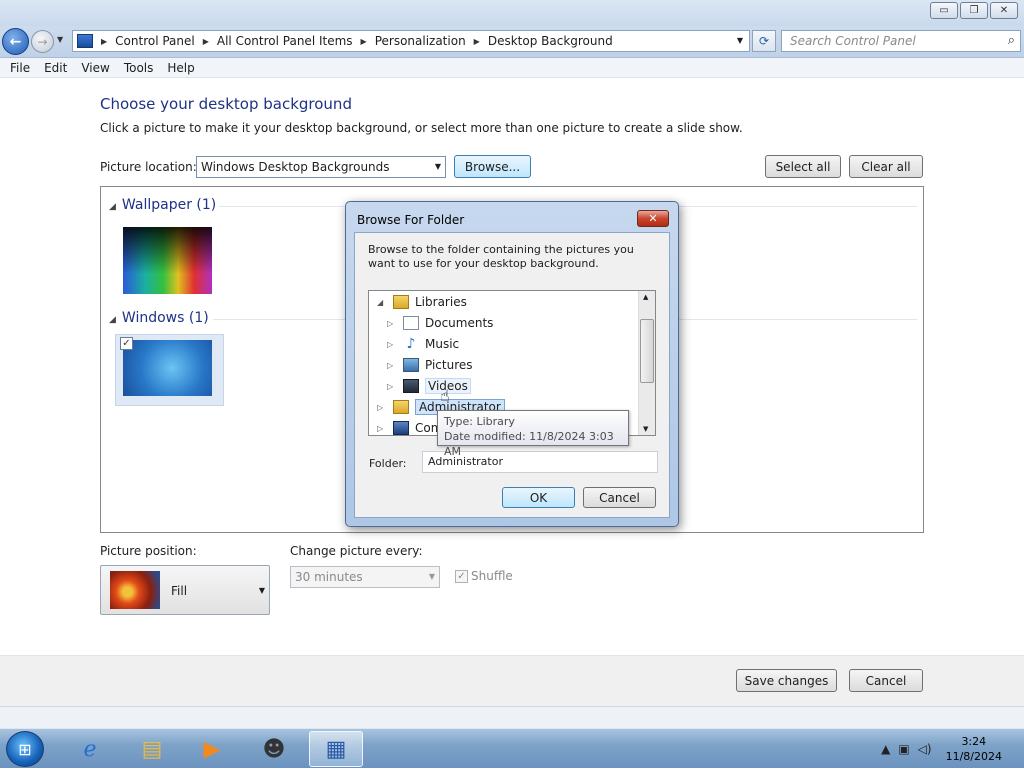 Image resolution: width=1024 pixels, height=769 pixels. I want to click on clock: 3:24 11/8/2024, so click(974, 749).